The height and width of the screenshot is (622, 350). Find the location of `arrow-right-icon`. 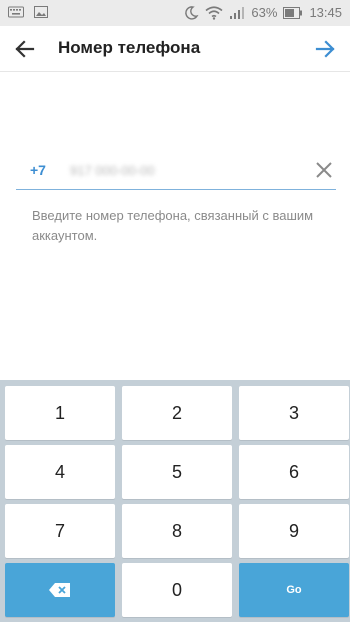

arrow-right-icon is located at coordinates (325, 49).